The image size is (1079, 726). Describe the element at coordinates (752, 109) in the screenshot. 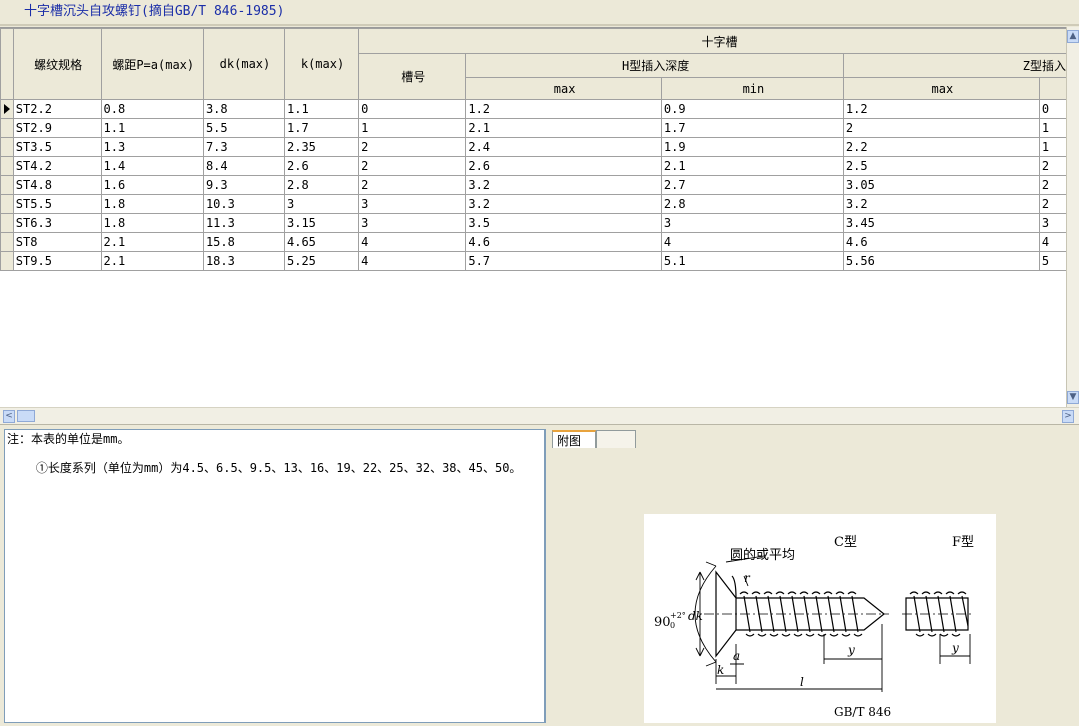

I see `table-cell: 0.9` at that location.